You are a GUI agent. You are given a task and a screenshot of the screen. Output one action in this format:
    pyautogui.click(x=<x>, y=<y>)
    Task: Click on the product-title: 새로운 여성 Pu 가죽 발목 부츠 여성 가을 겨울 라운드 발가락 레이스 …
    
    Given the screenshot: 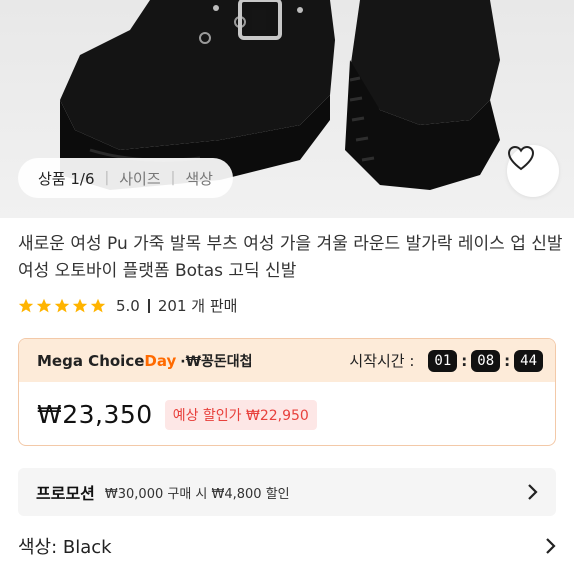 What is the action you would take?
    pyautogui.click(x=290, y=257)
    